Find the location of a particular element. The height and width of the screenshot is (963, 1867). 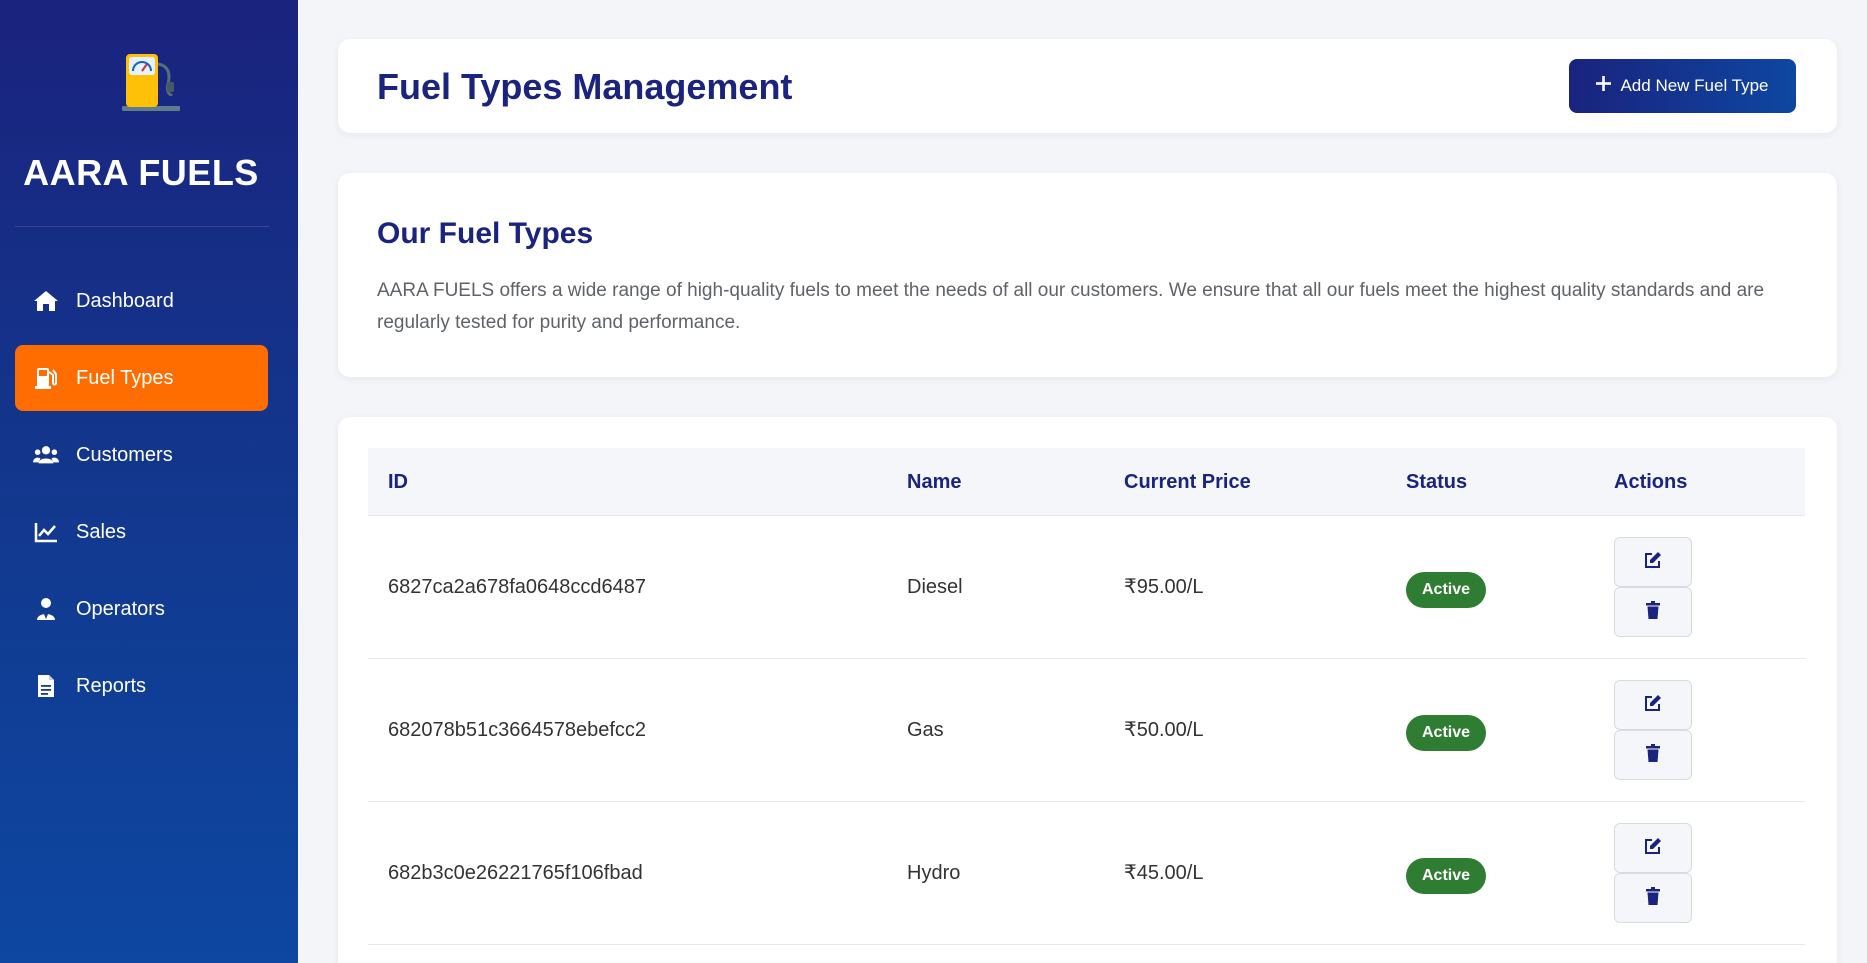

fuel-pump-icon is located at coordinates (46, 378).